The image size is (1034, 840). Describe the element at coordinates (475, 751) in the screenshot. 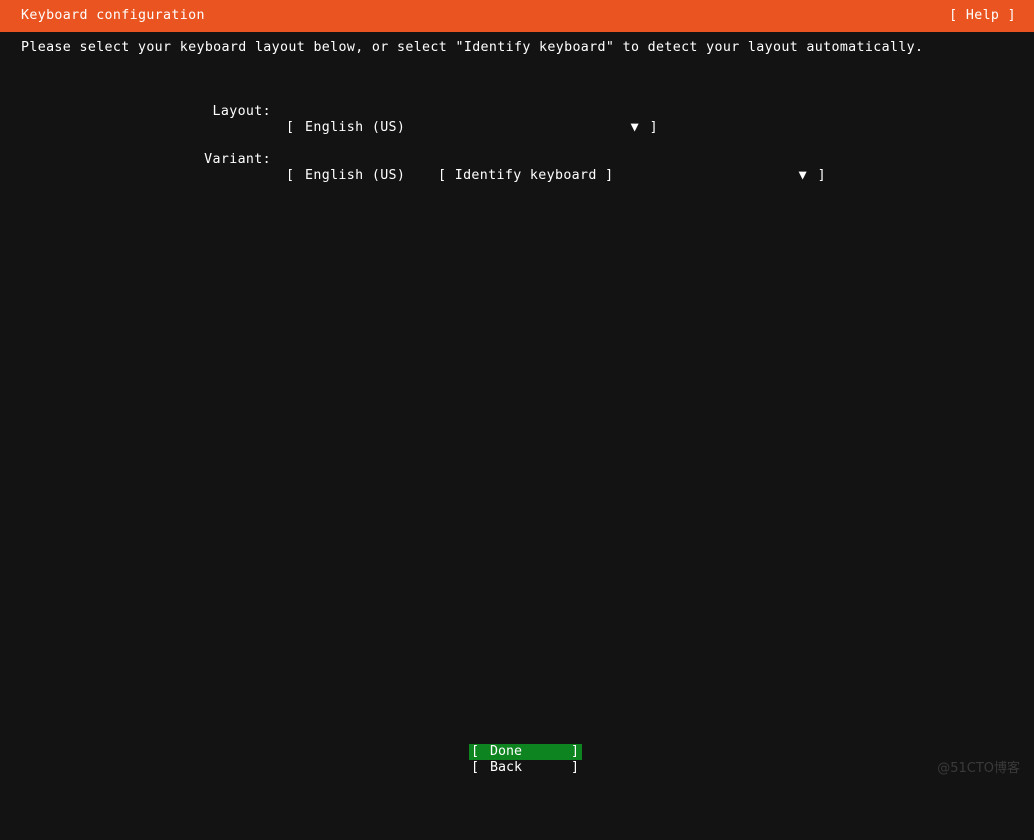

I see `done-bracket-open: [` at that location.